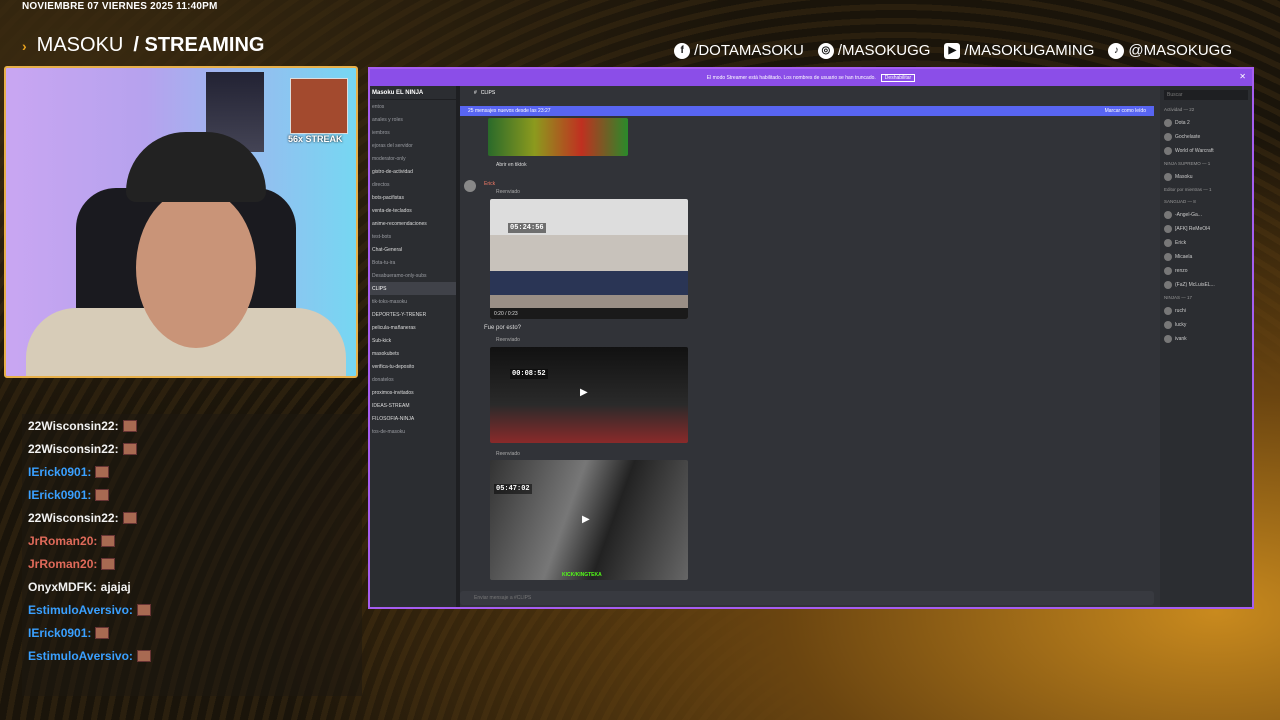 This screenshot has width=1280, height=720. What do you see at coordinates (192, 586) in the screenshot?
I see `chat-message: OnyxMDFK: ajajaj` at bounding box center [192, 586].